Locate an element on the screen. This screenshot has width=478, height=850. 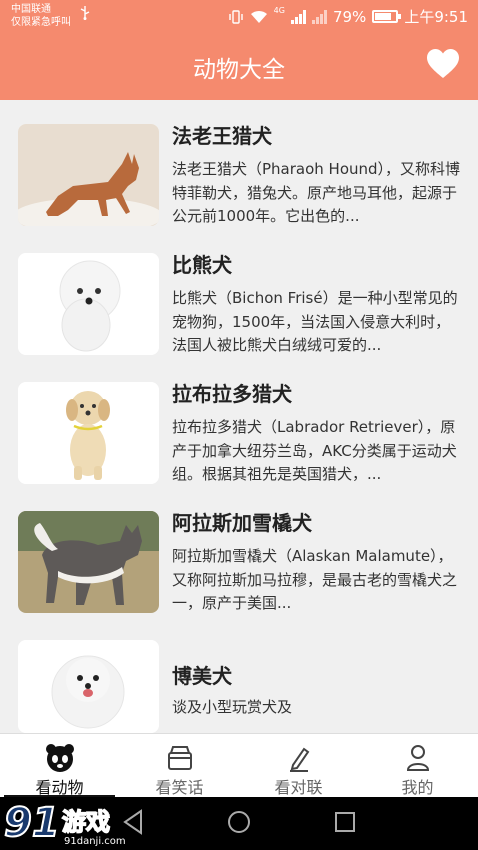
emergency-only: 仅限紧急呼叫 is located at coordinates (41, 22).